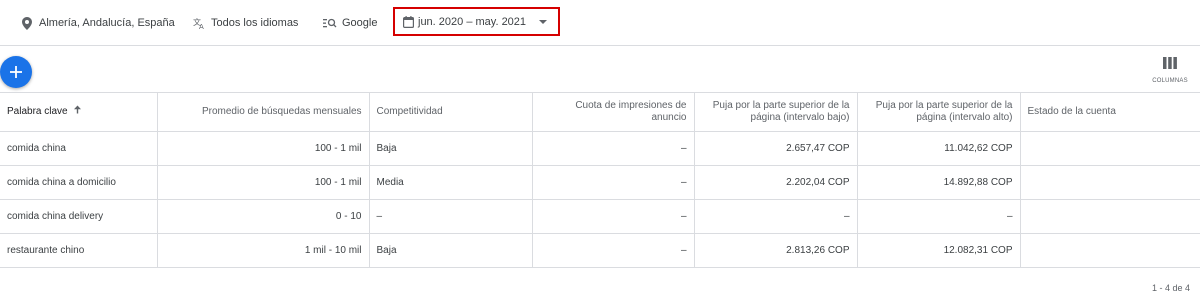  Describe the element at coordinates (939, 250) in the screenshot. I see `cell-bid-high: 12.082,31 COP` at that location.